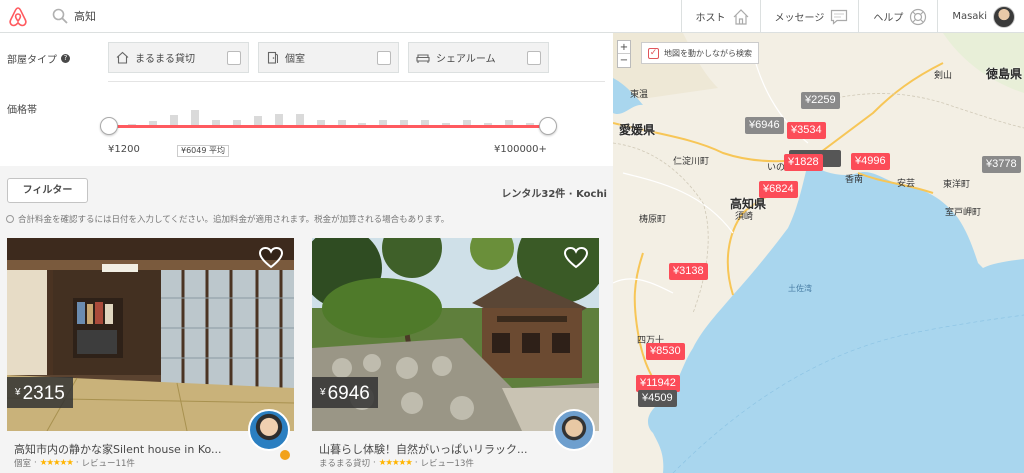  Describe the element at coordinates (957, 185) in the screenshot. I see `map-label: 東洋町` at that location.